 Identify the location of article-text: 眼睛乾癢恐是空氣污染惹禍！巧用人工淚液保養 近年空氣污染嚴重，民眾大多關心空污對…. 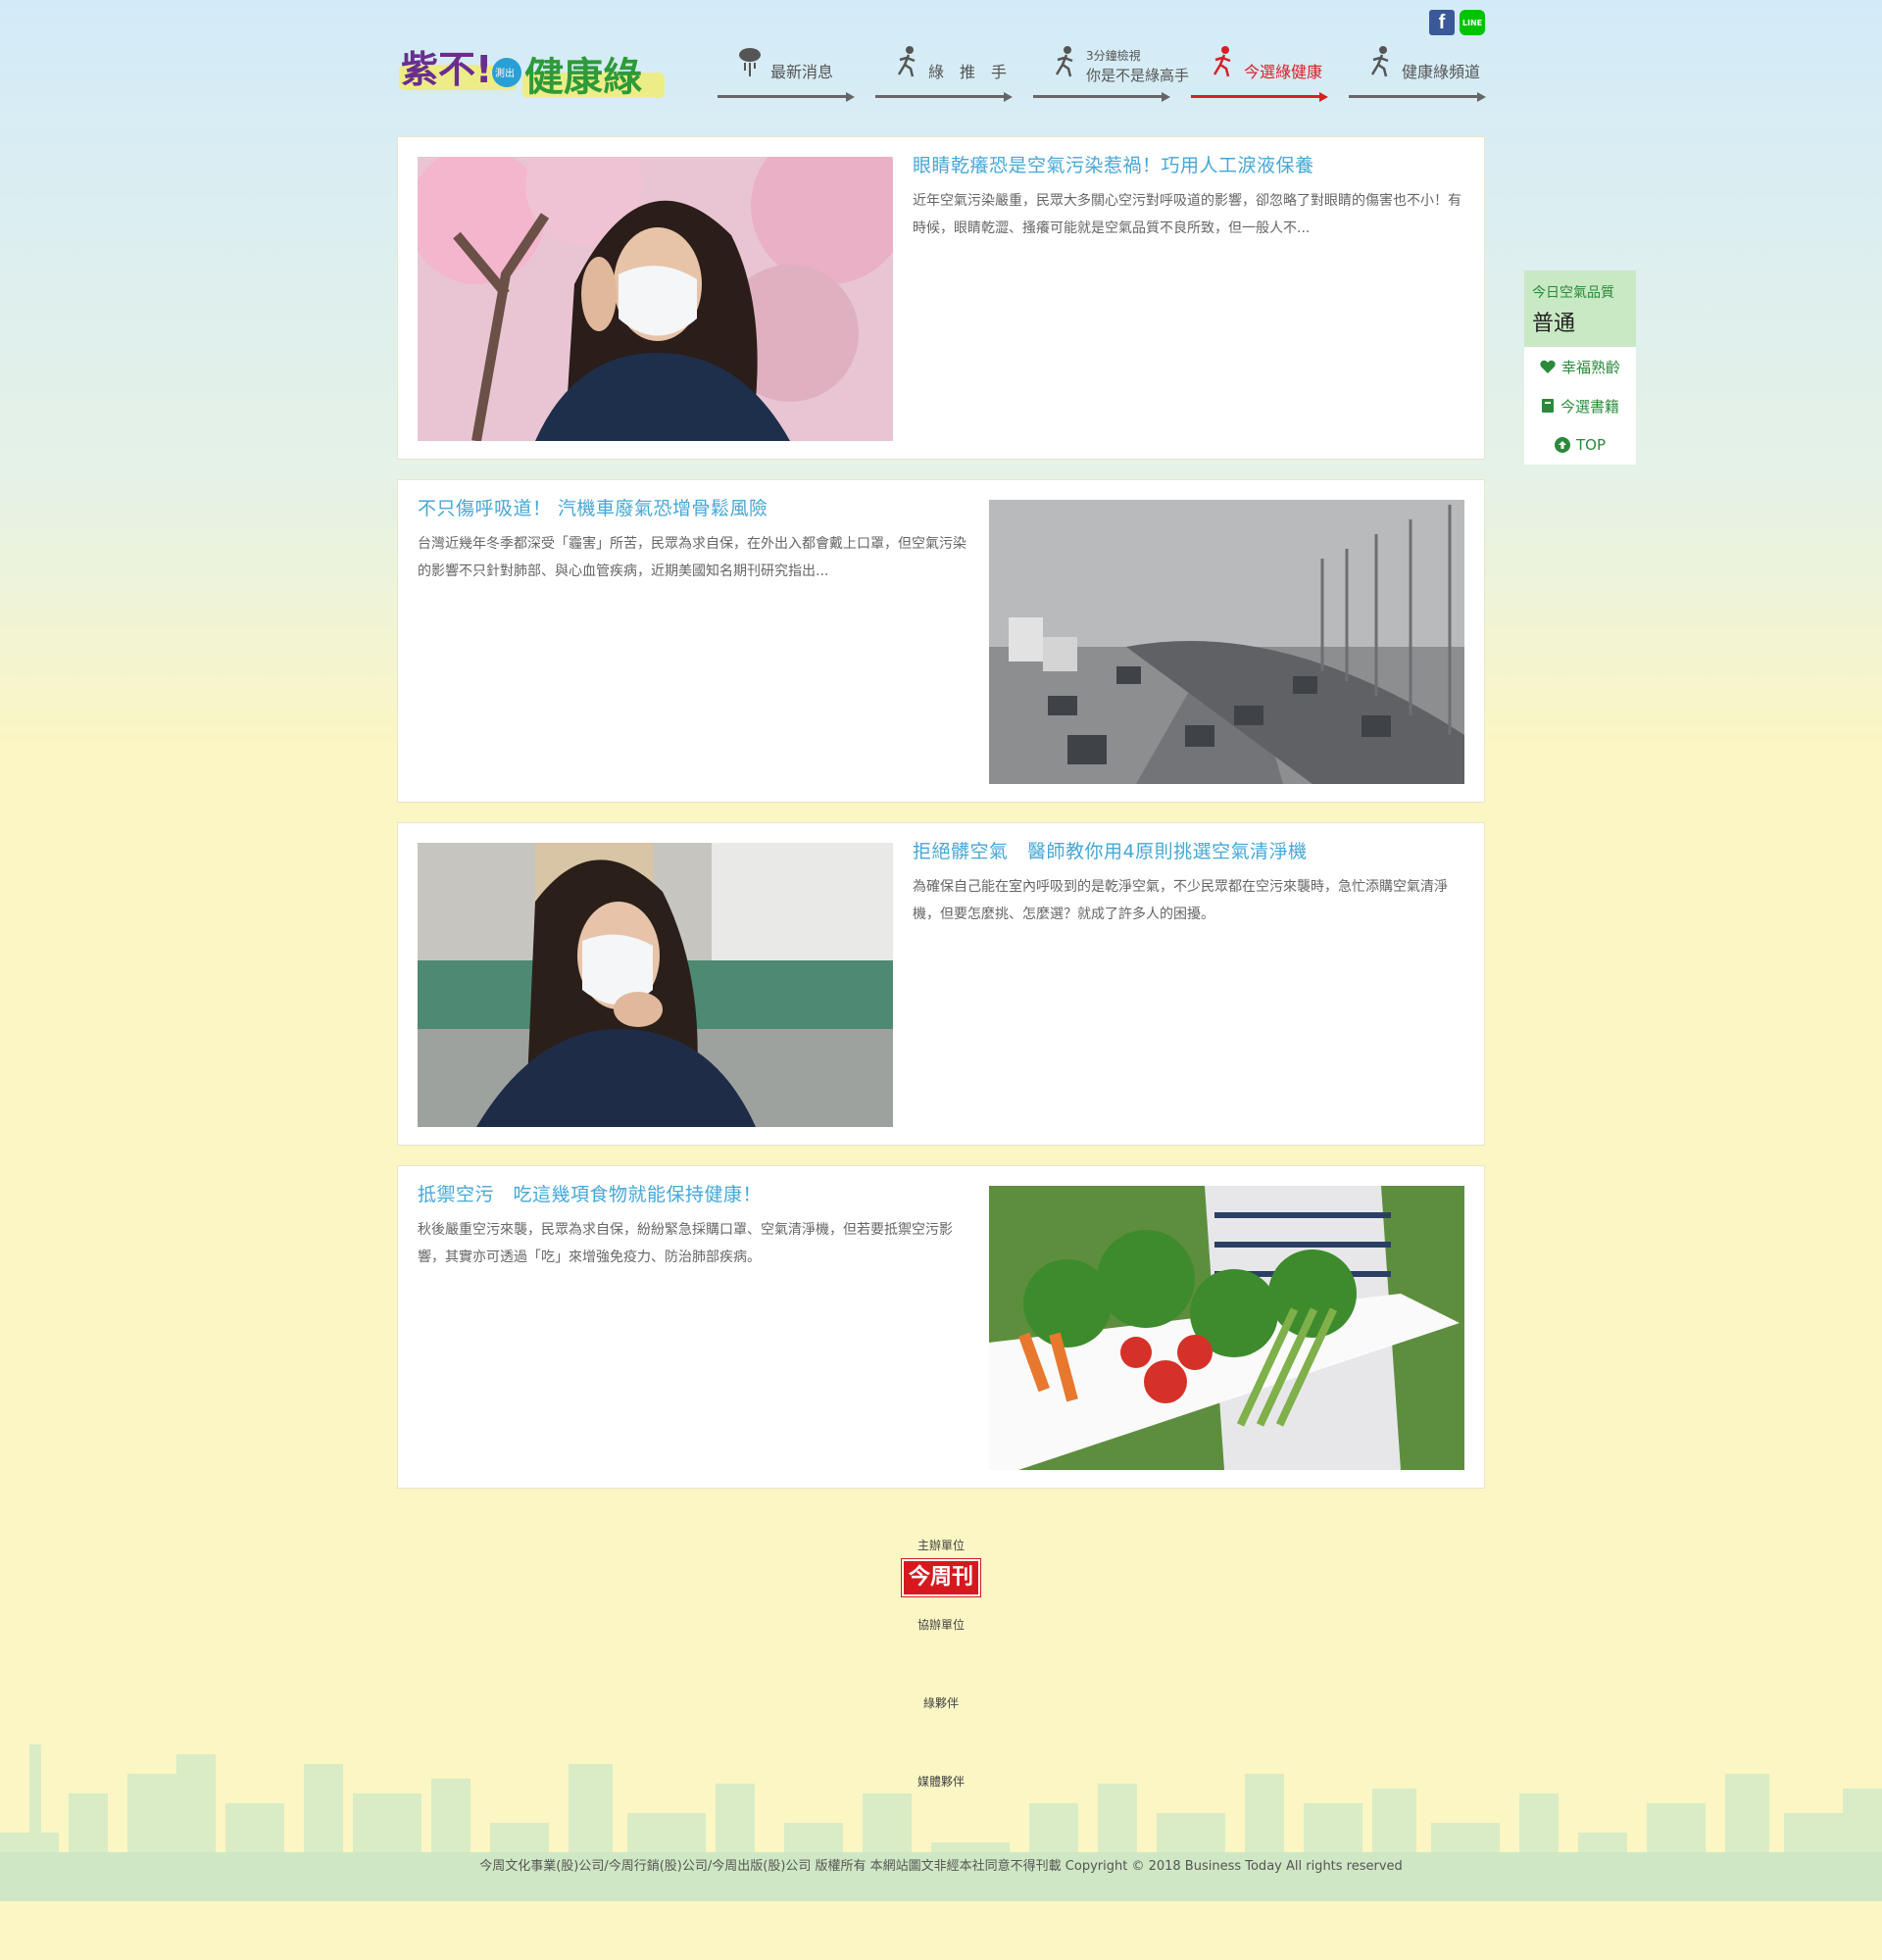
(1189, 196).